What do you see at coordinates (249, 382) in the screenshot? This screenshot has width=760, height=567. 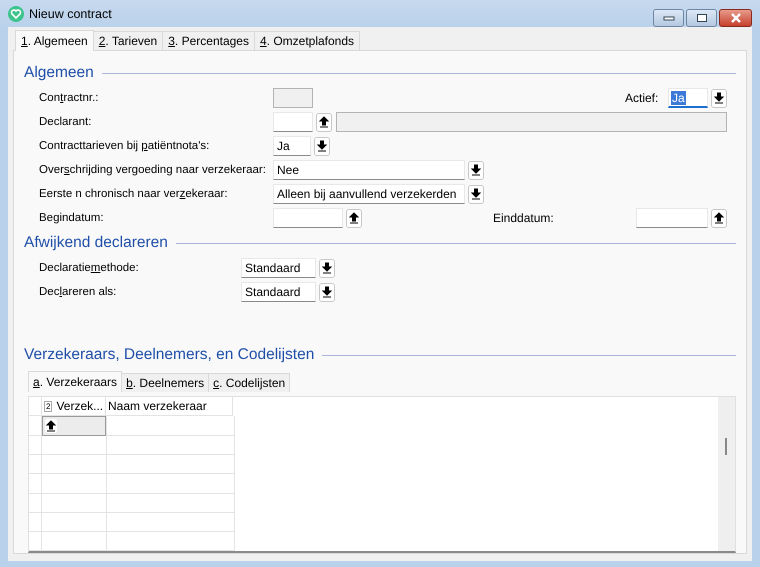 I see `tab: c. Codelijsten` at bounding box center [249, 382].